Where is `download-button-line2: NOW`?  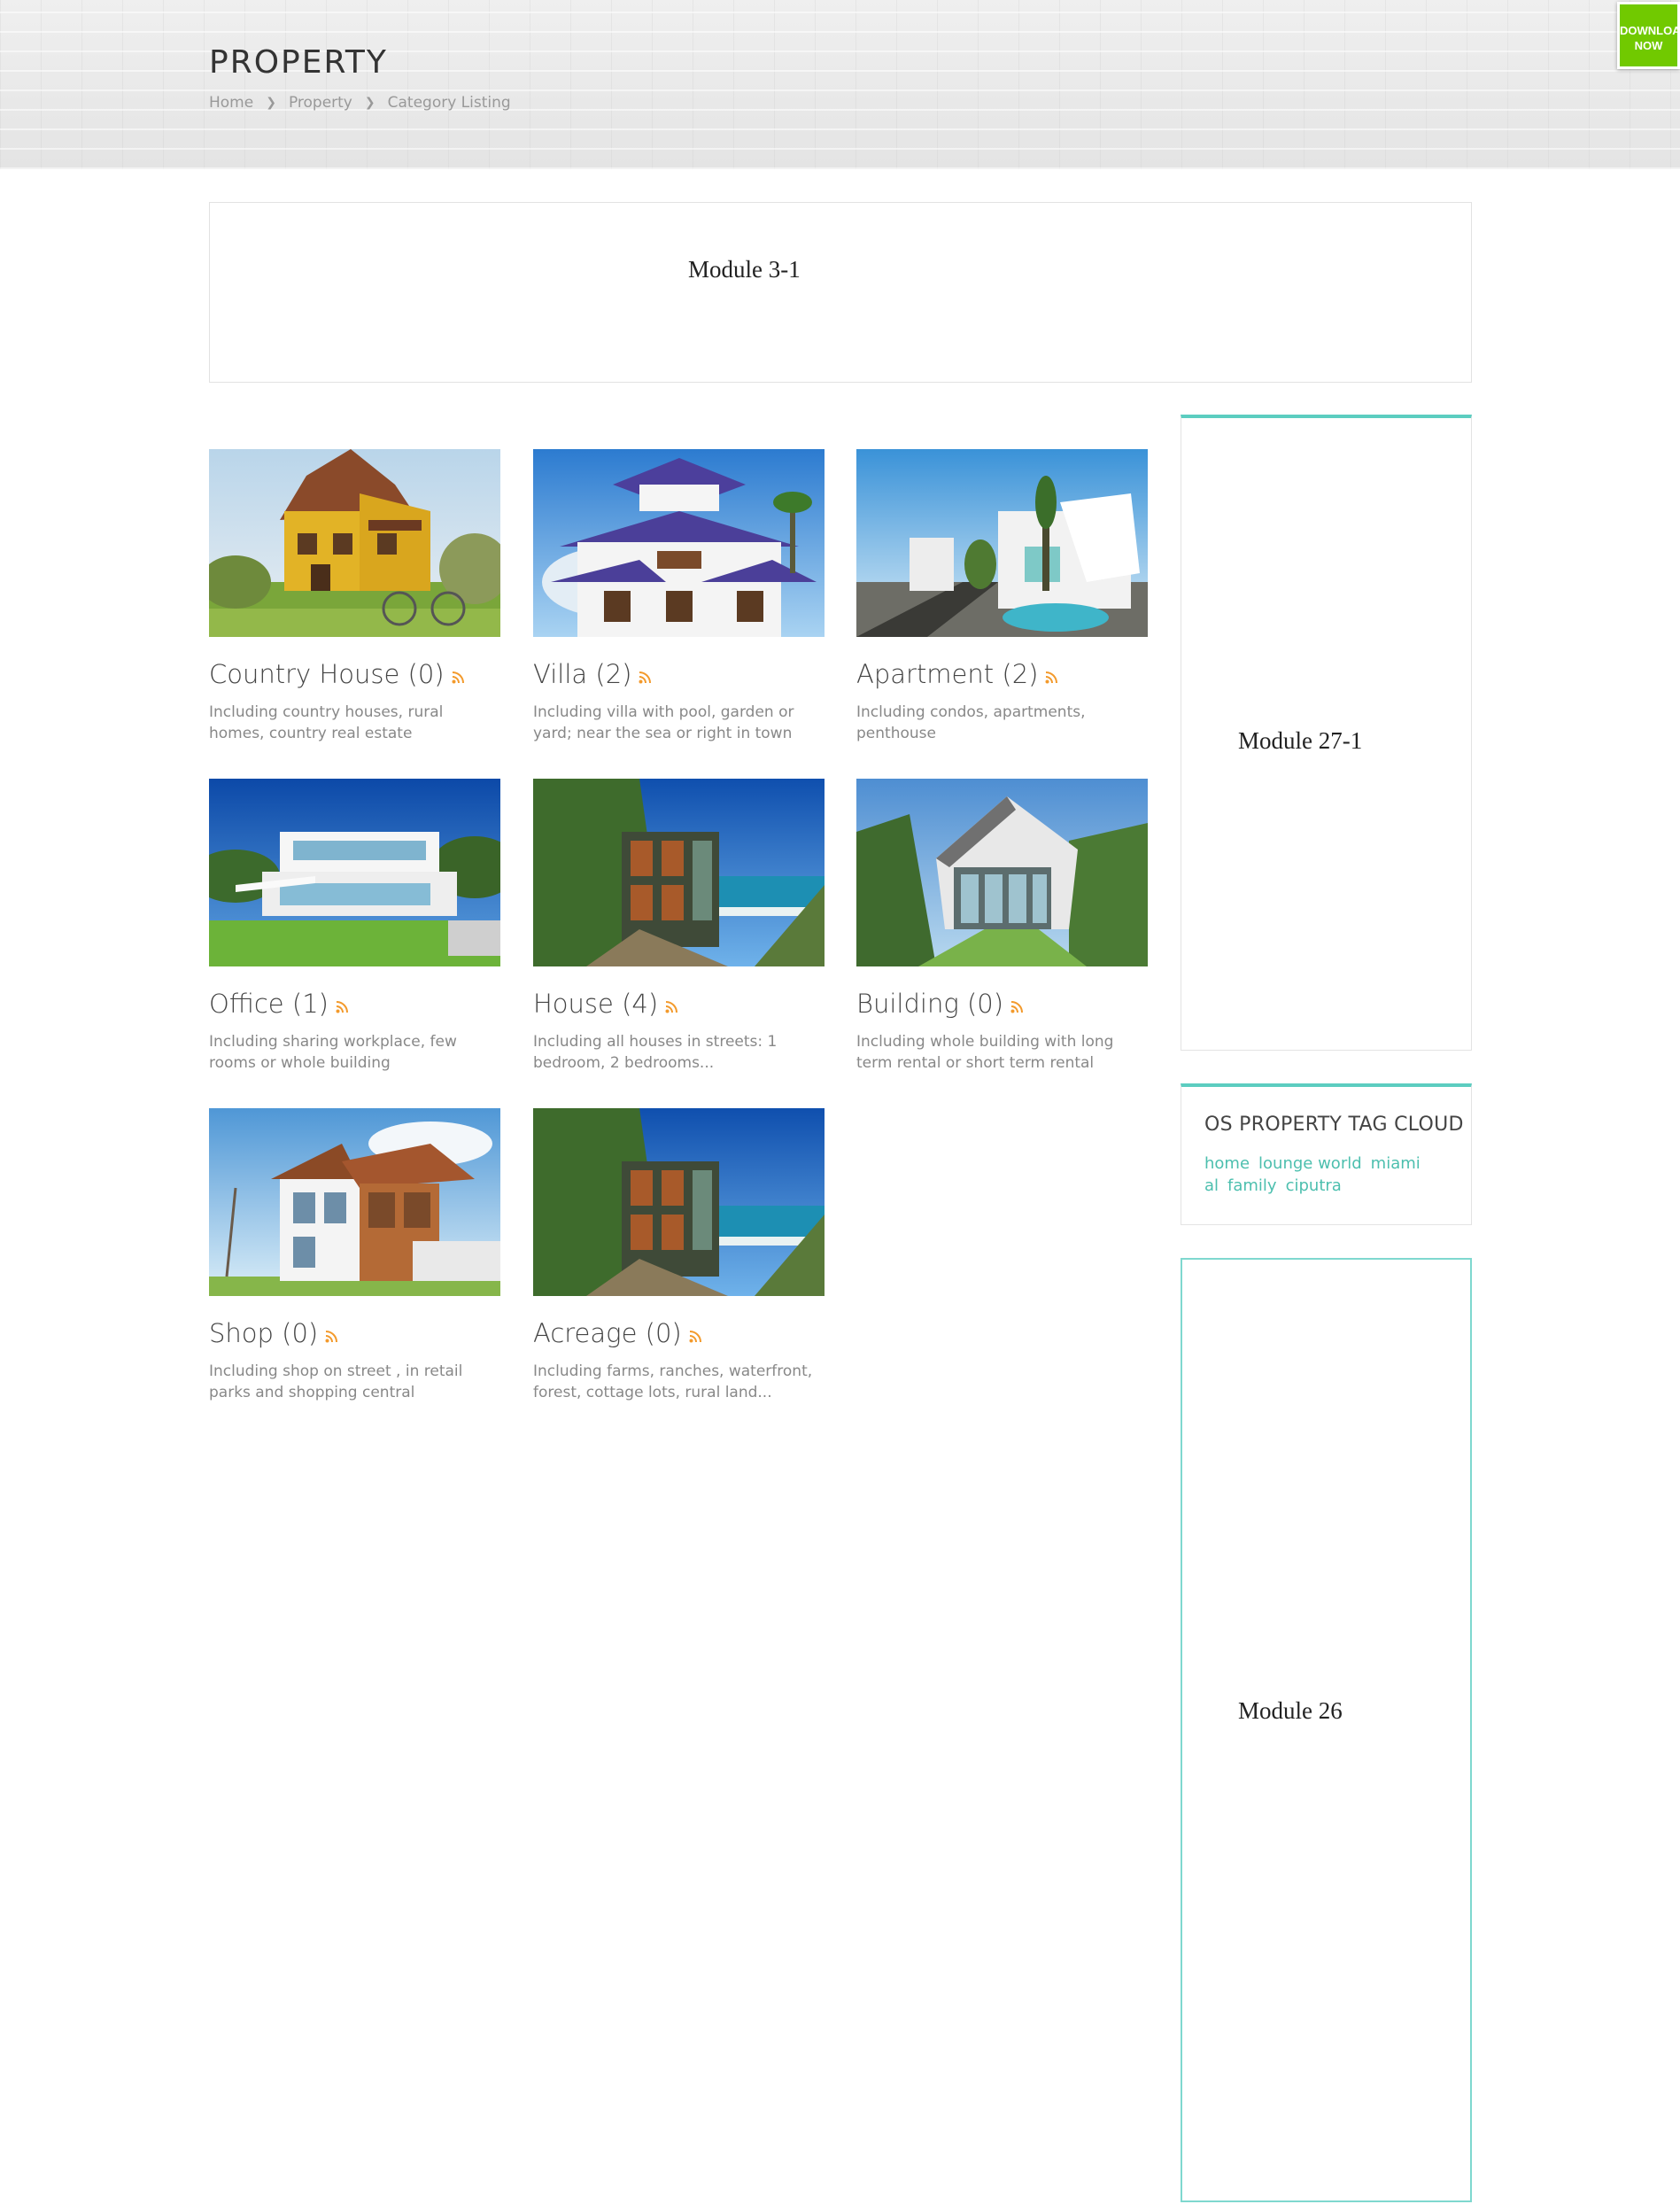
download-button-line2: NOW is located at coordinates (1648, 45).